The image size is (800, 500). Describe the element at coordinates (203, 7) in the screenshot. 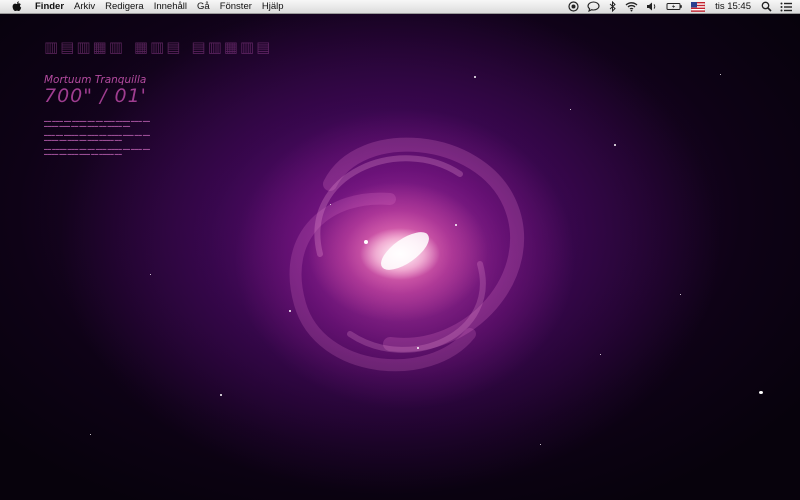

I see `menu-ga: Gå` at that location.